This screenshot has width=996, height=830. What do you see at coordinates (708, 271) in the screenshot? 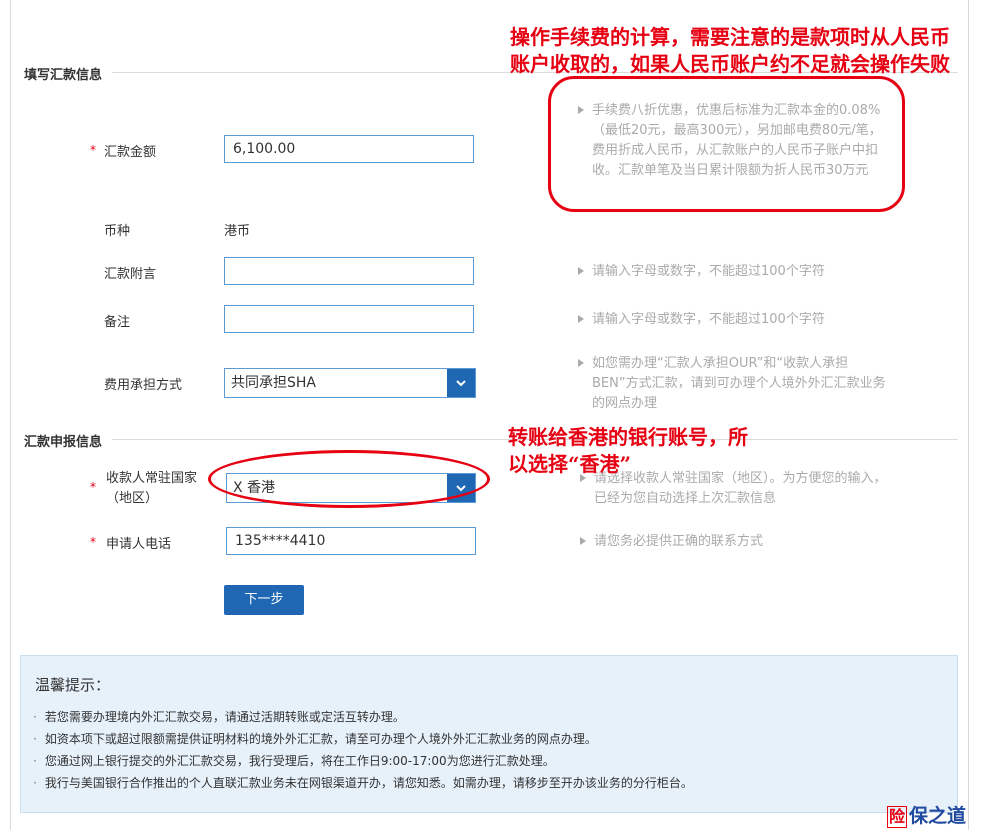
I see `remit-note-hint-text: 请输入字母或数字，不能超过100个字符` at bounding box center [708, 271].